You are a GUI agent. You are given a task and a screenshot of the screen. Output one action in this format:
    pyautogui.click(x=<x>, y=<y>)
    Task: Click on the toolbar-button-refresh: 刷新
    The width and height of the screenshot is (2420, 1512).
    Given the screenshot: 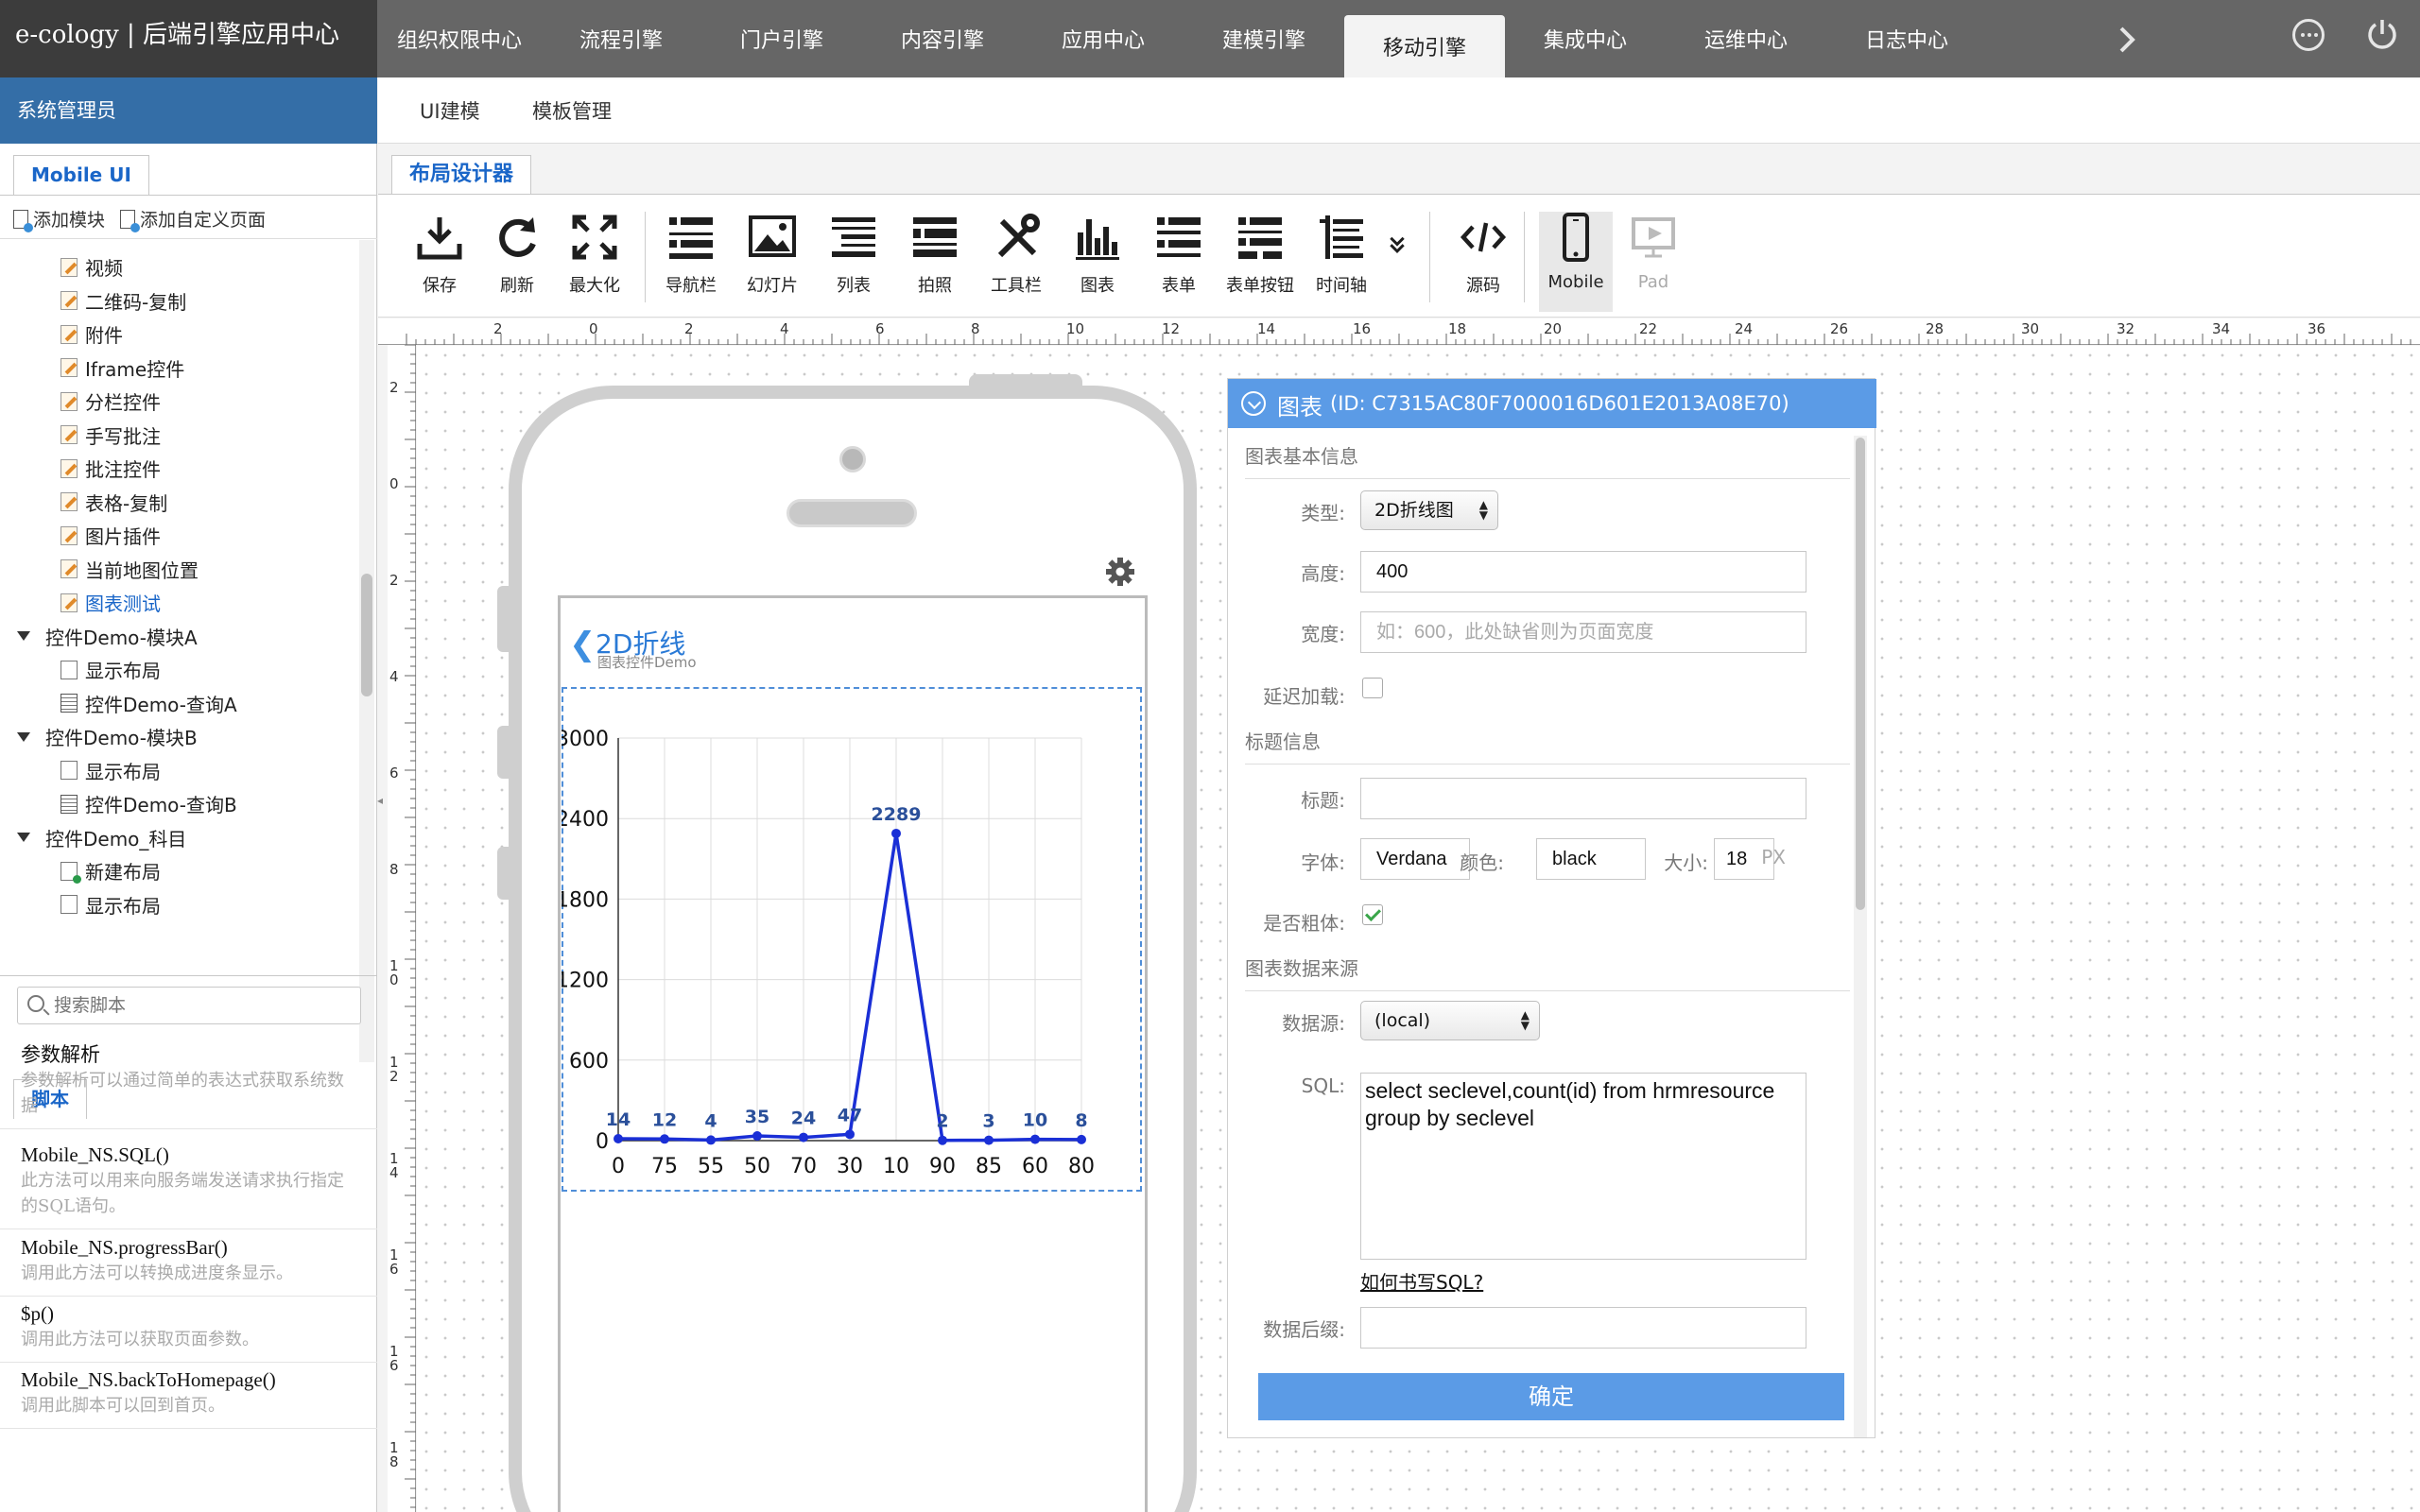 What is the action you would take?
    pyautogui.click(x=517, y=262)
    